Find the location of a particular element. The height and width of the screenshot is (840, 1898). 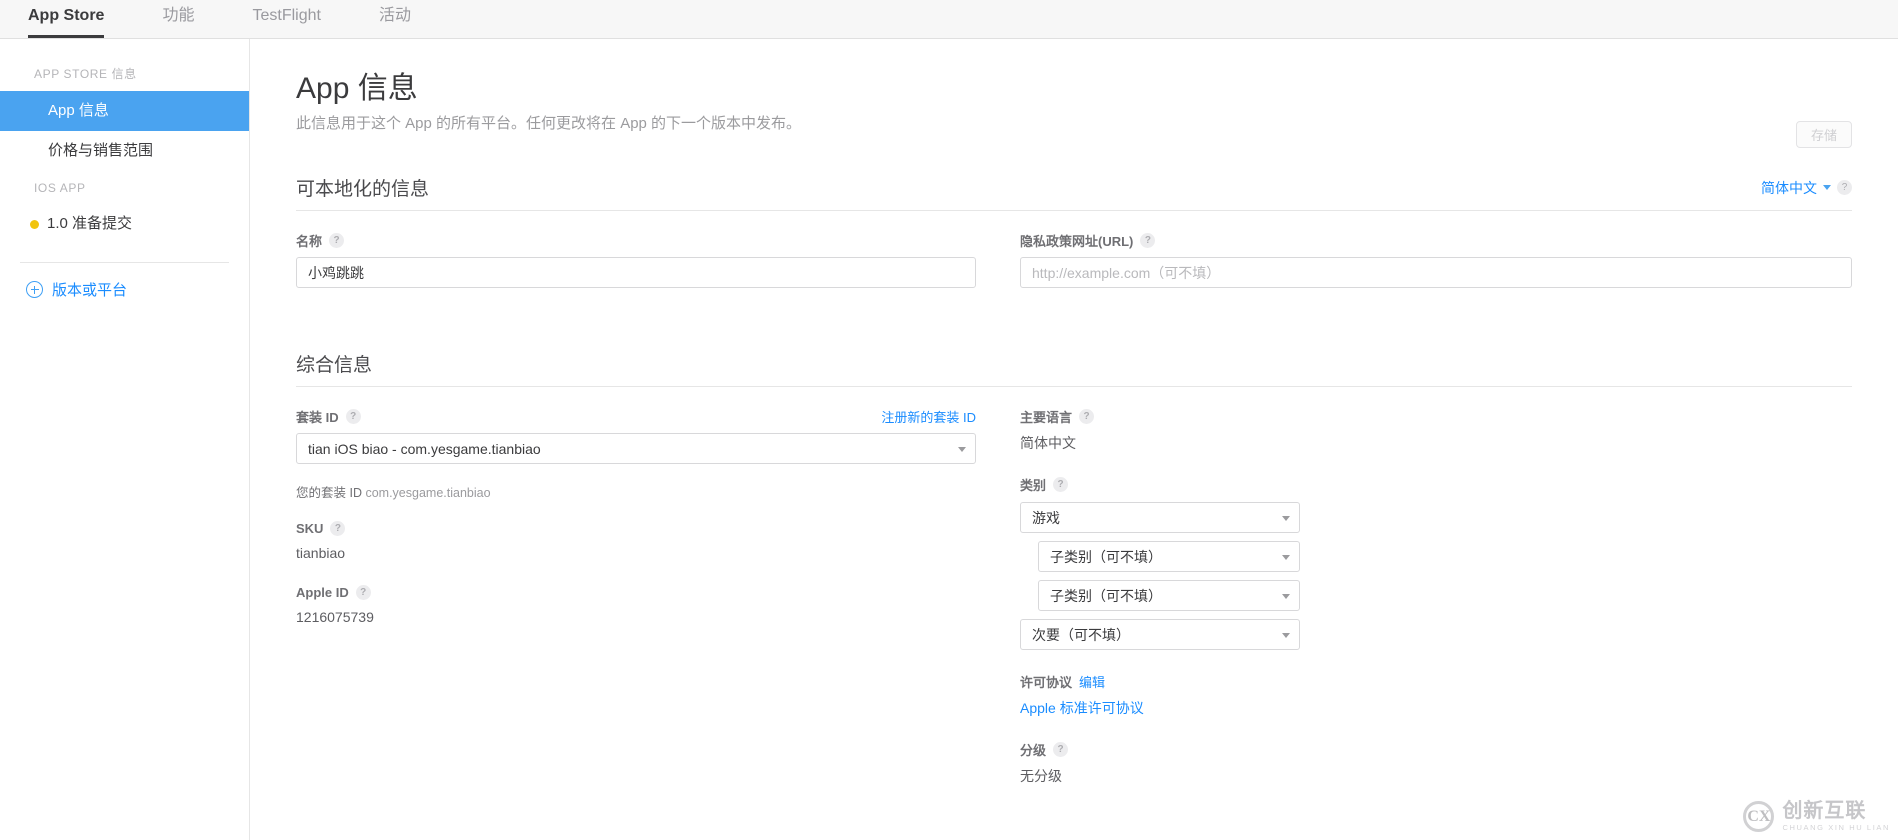

tab-activity: 活动 is located at coordinates (395, 22).